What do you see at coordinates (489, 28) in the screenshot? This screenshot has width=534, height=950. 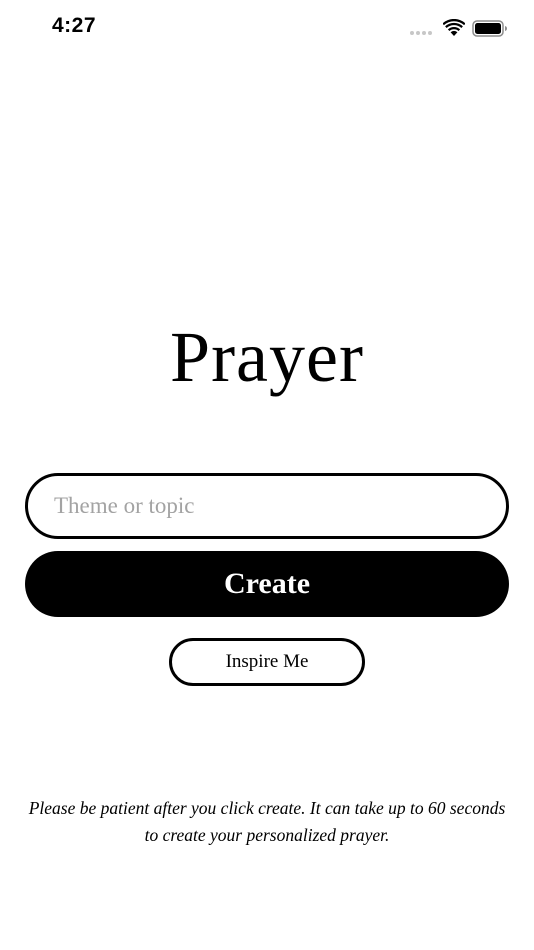 I see `battery-icon` at bounding box center [489, 28].